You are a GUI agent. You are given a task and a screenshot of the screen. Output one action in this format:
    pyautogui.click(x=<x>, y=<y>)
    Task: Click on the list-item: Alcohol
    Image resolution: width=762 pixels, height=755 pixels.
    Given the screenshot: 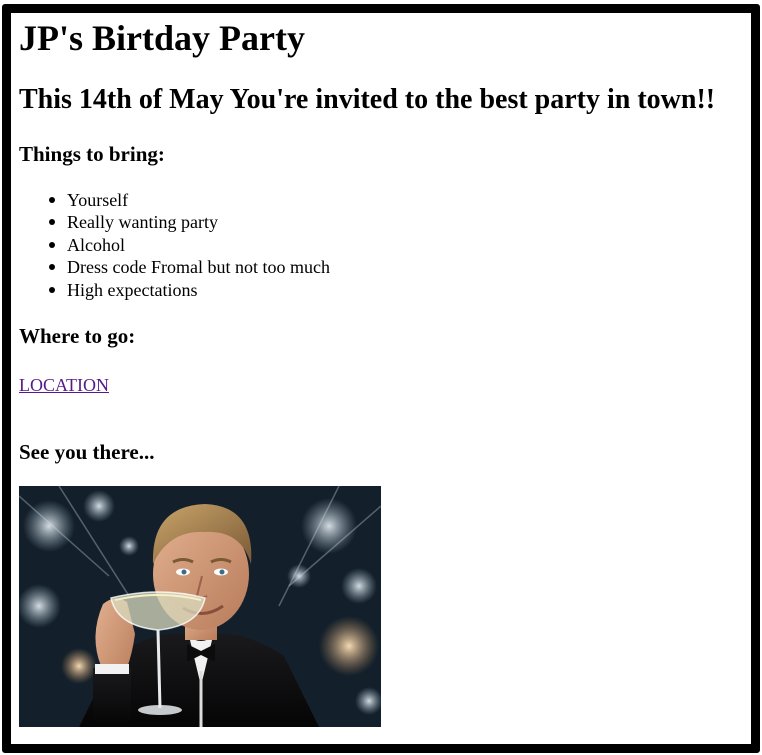 What is the action you would take?
    pyautogui.click(x=189, y=245)
    